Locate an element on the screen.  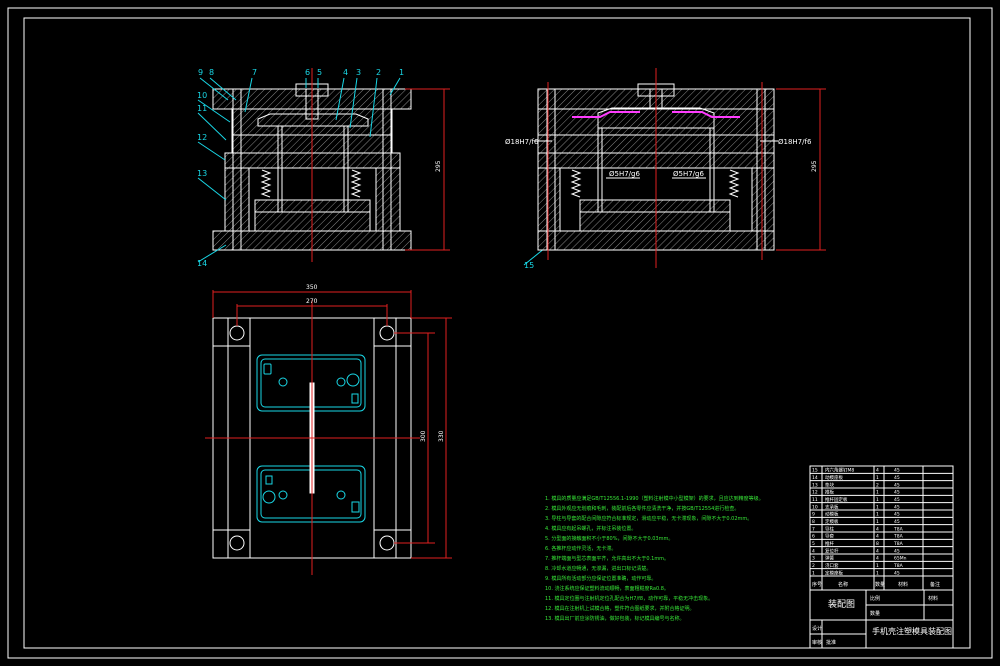
balloon-11: 11 is located at coordinates (202, 108).